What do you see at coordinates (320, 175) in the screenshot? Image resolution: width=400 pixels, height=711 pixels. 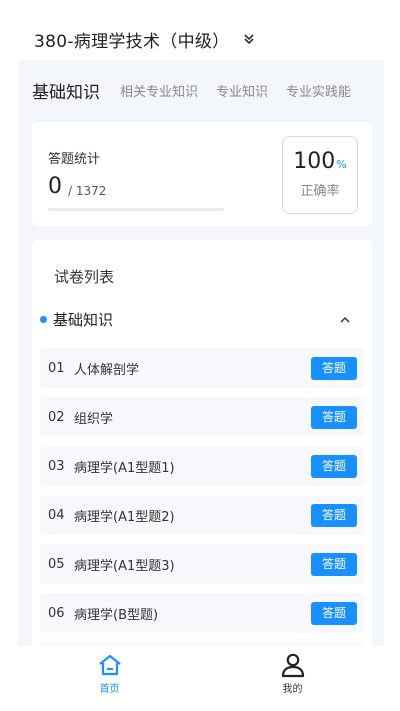 I see `accuracy-box: 100% 正确率` at bounding box center [320, 175].